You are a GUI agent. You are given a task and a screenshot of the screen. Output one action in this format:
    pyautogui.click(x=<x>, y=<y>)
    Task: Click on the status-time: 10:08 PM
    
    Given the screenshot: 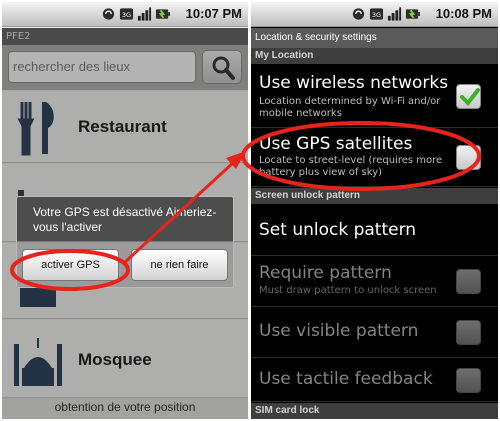 What is the action you would take?
    pyautogui.click(x=463, y=13)
    